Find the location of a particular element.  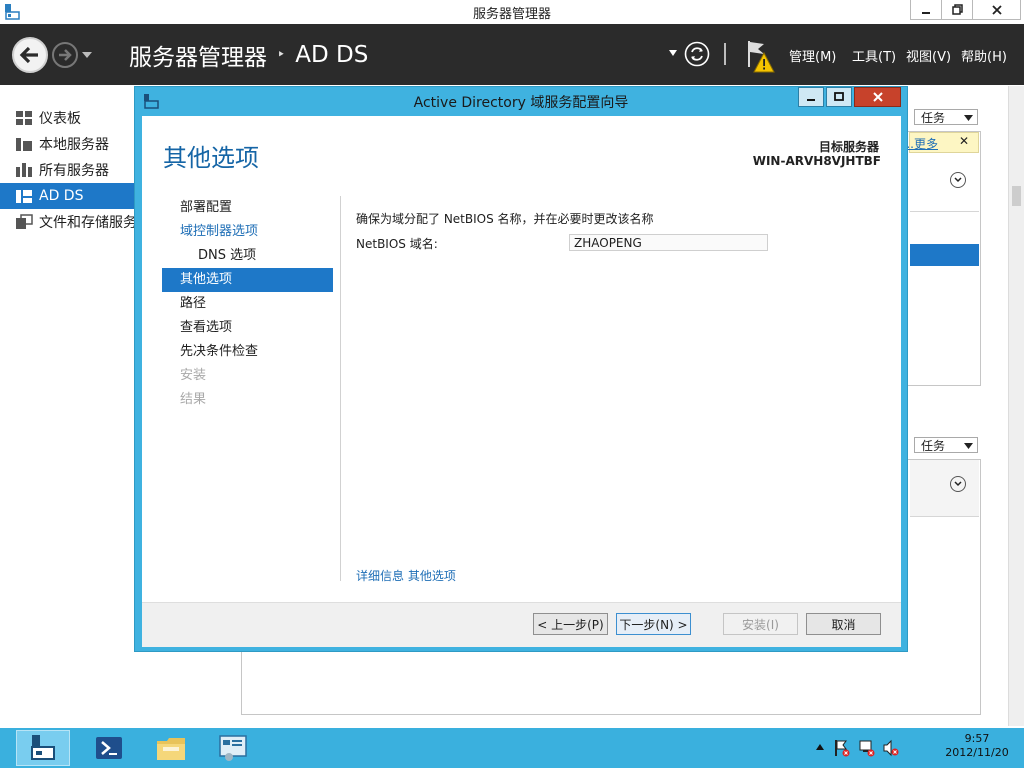

volume-icon is located at coordinates (891, 748).